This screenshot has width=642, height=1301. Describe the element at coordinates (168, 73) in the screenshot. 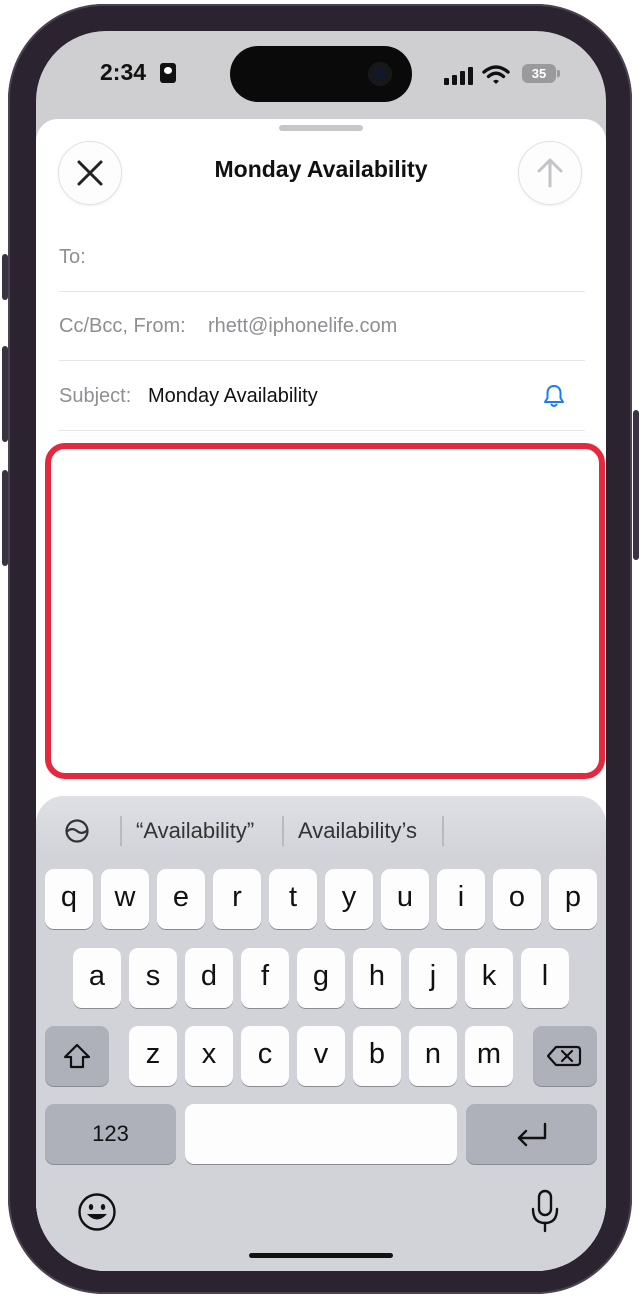

I see `contact-card-icon` at that location.